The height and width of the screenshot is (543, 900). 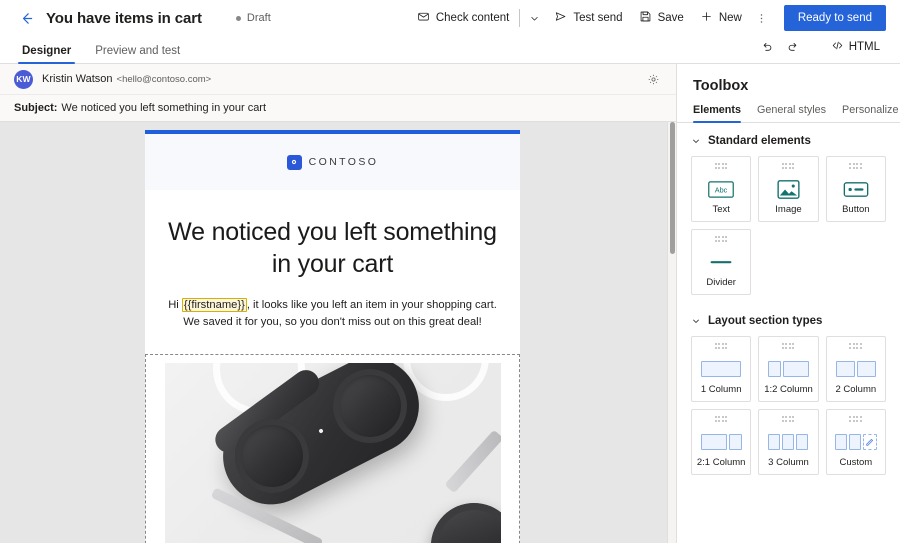 I want to click on email-image-section, so click(x=332, y=448).